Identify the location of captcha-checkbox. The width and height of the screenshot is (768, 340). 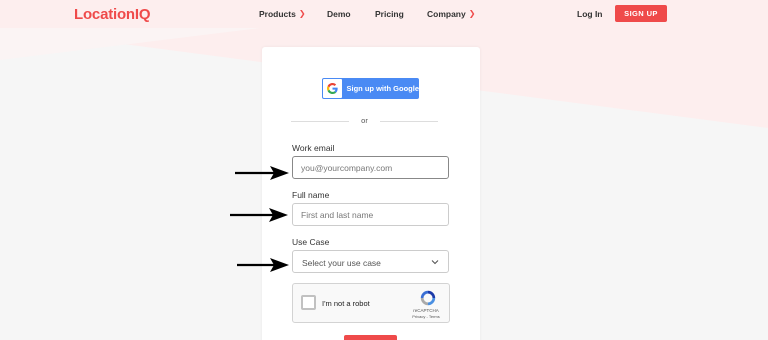
(308, 302).